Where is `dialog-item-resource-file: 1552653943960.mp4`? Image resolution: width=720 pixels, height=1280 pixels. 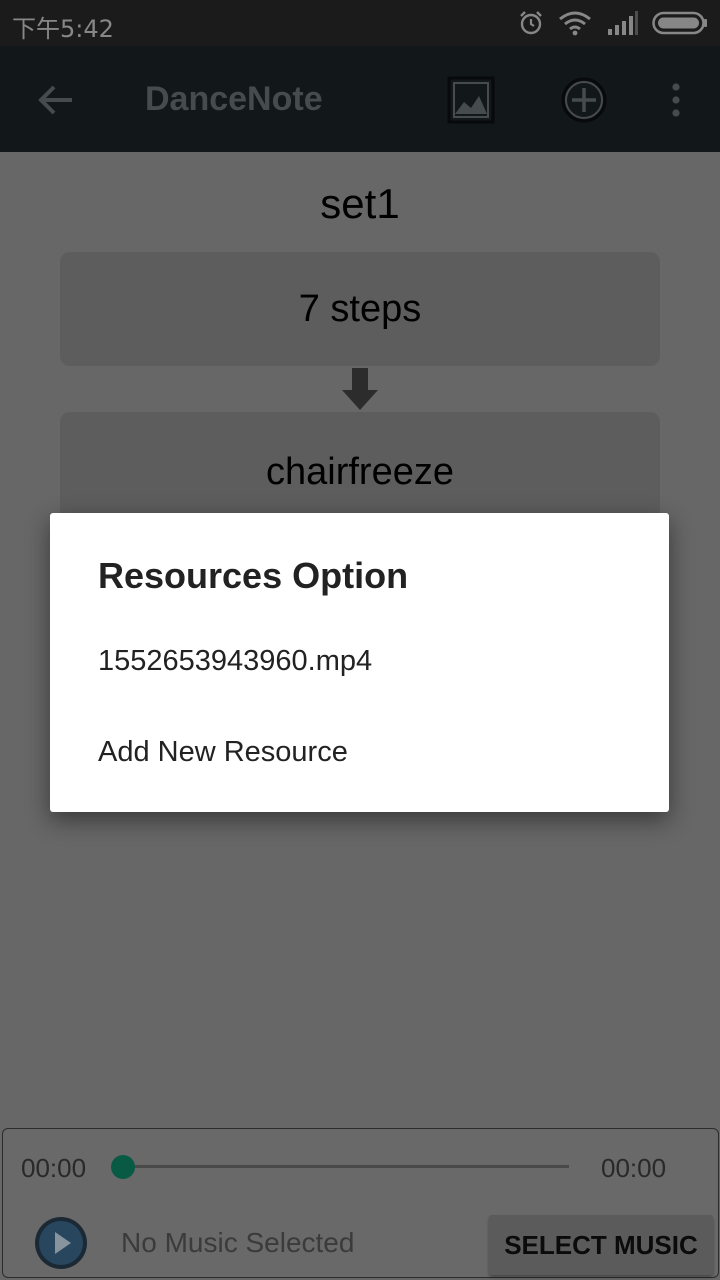
dialog-item-resource-file: 1552653943960.mp4 is located at coordinates (359, 661).